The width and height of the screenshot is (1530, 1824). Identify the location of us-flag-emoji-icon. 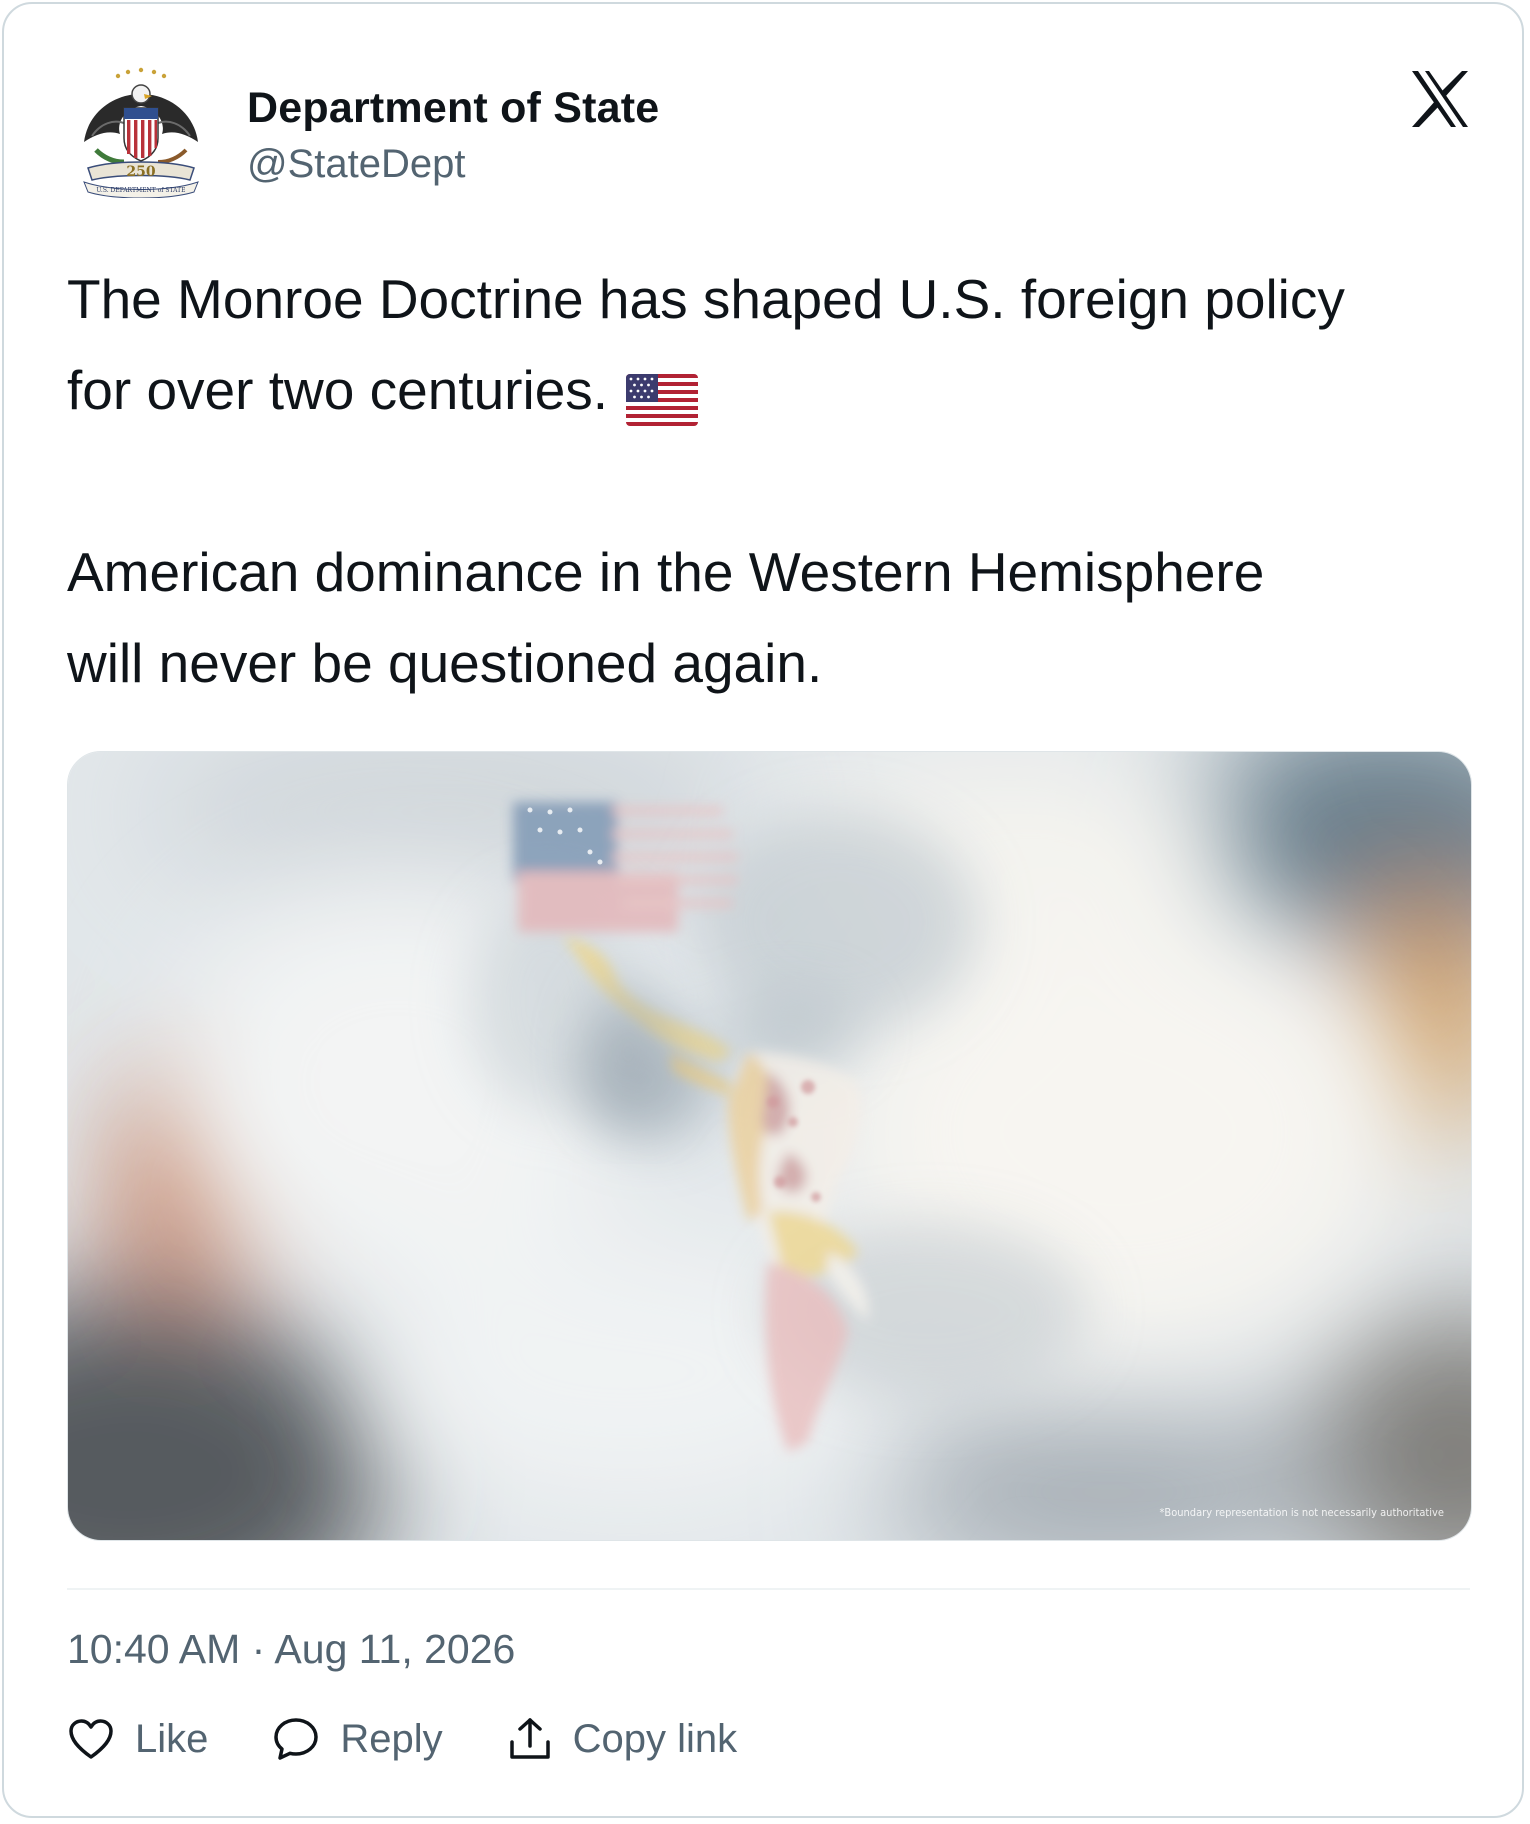
(662, 394).